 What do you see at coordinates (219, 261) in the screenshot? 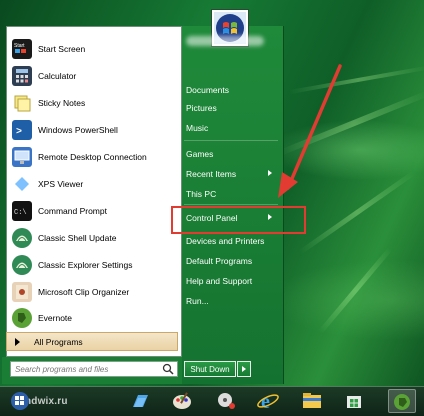
I see `places-item-label: Default Programs` at bounding box center [219, 261].